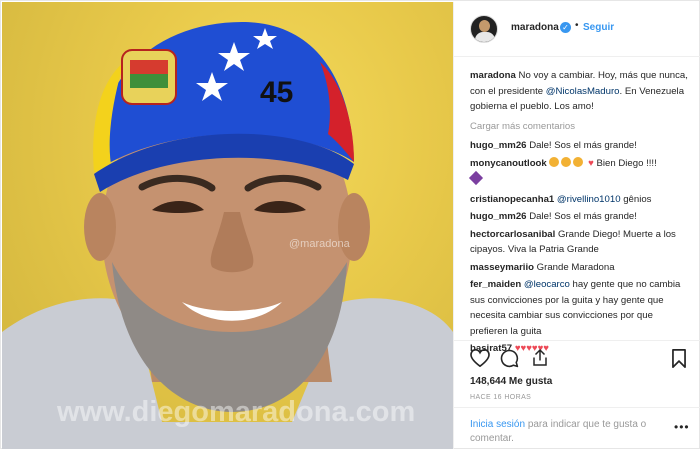 The height and width of the screenshot is (449, 700). Describe the element at coordinates (540, 357) in the screenshot. I see `share-icon` at that location.